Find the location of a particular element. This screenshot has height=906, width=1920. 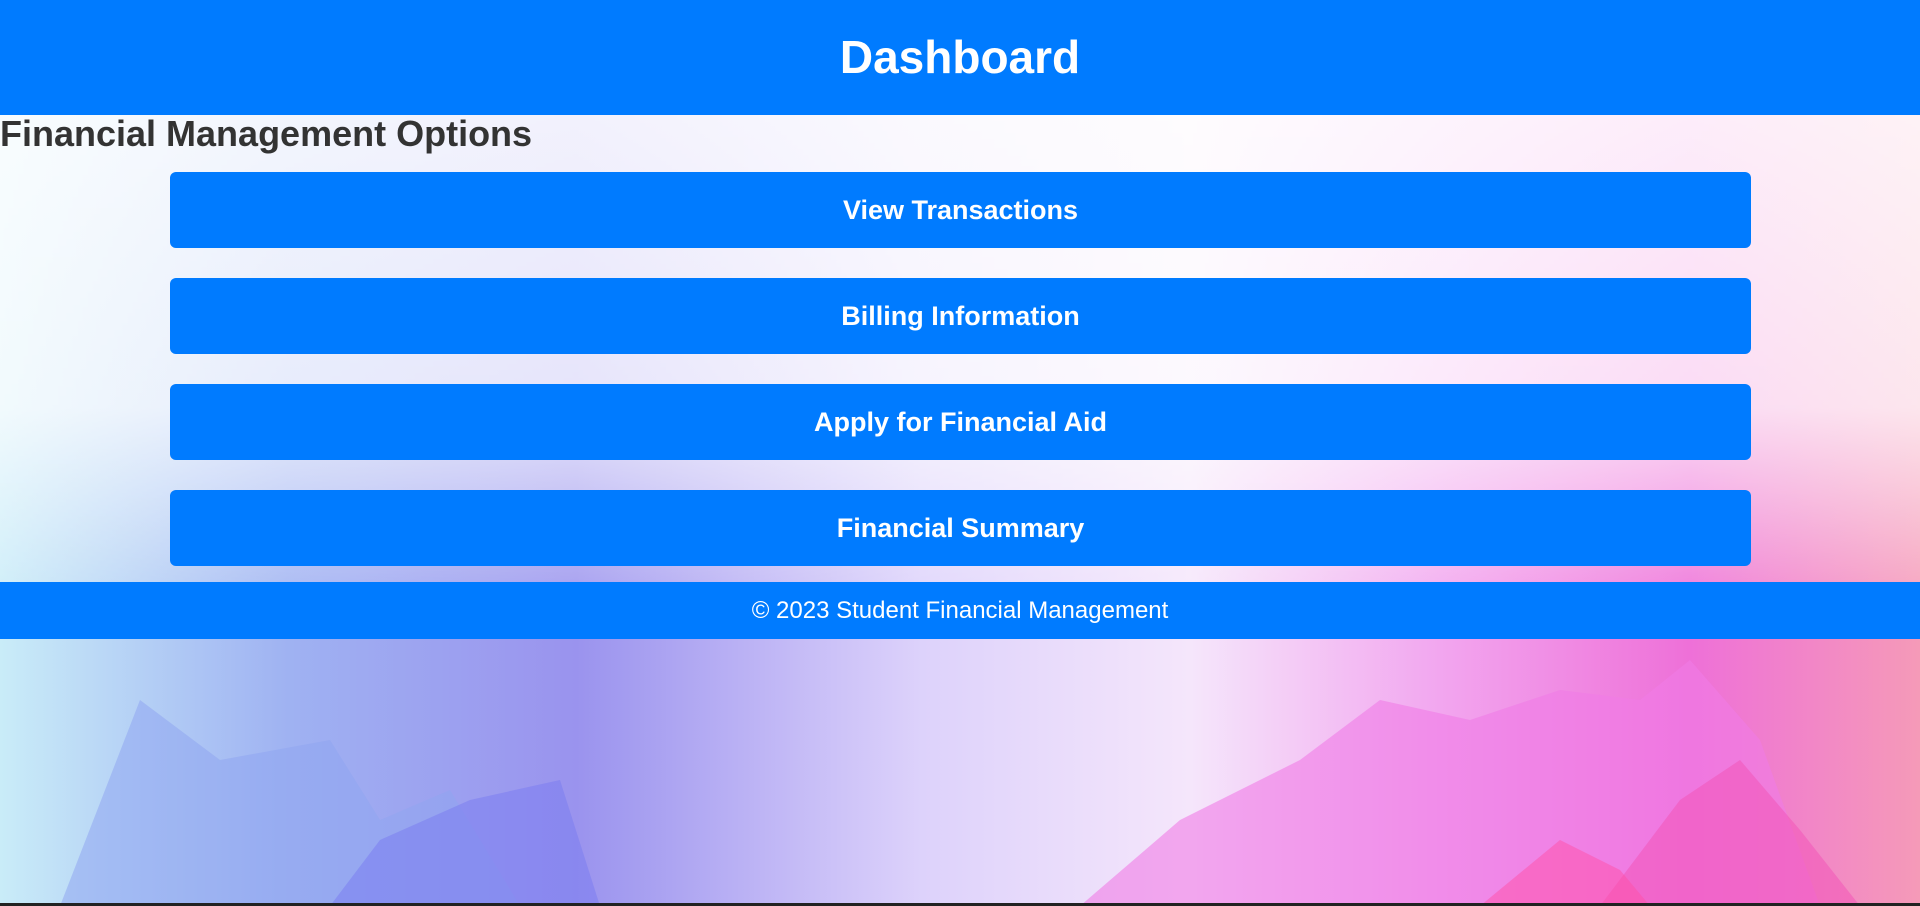

footer-copyright: © 2023 Student Financial Management is located at coordinates (960, 610).